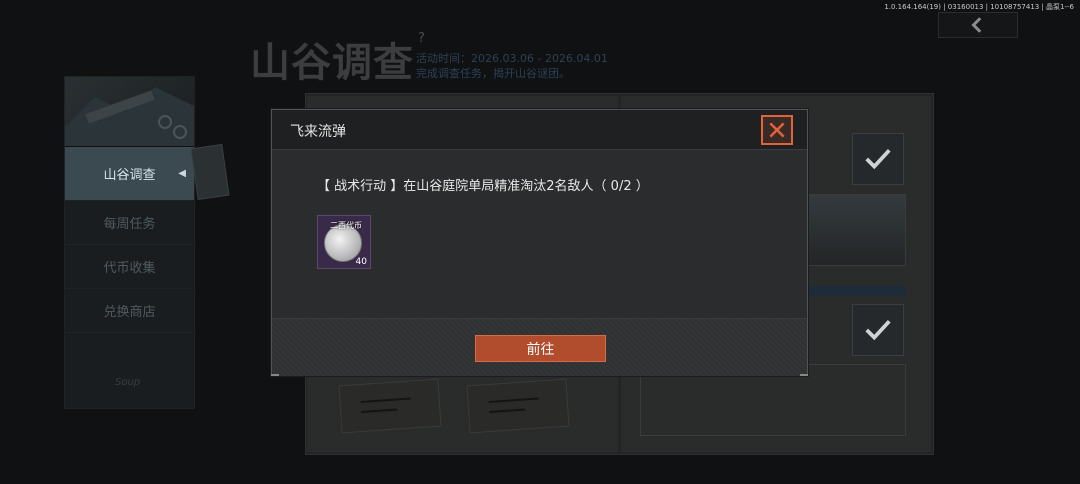  Describe the element at coordinates (318, 132) in the screenshot. I see `dialog-title: 飞来流弹` at that location.